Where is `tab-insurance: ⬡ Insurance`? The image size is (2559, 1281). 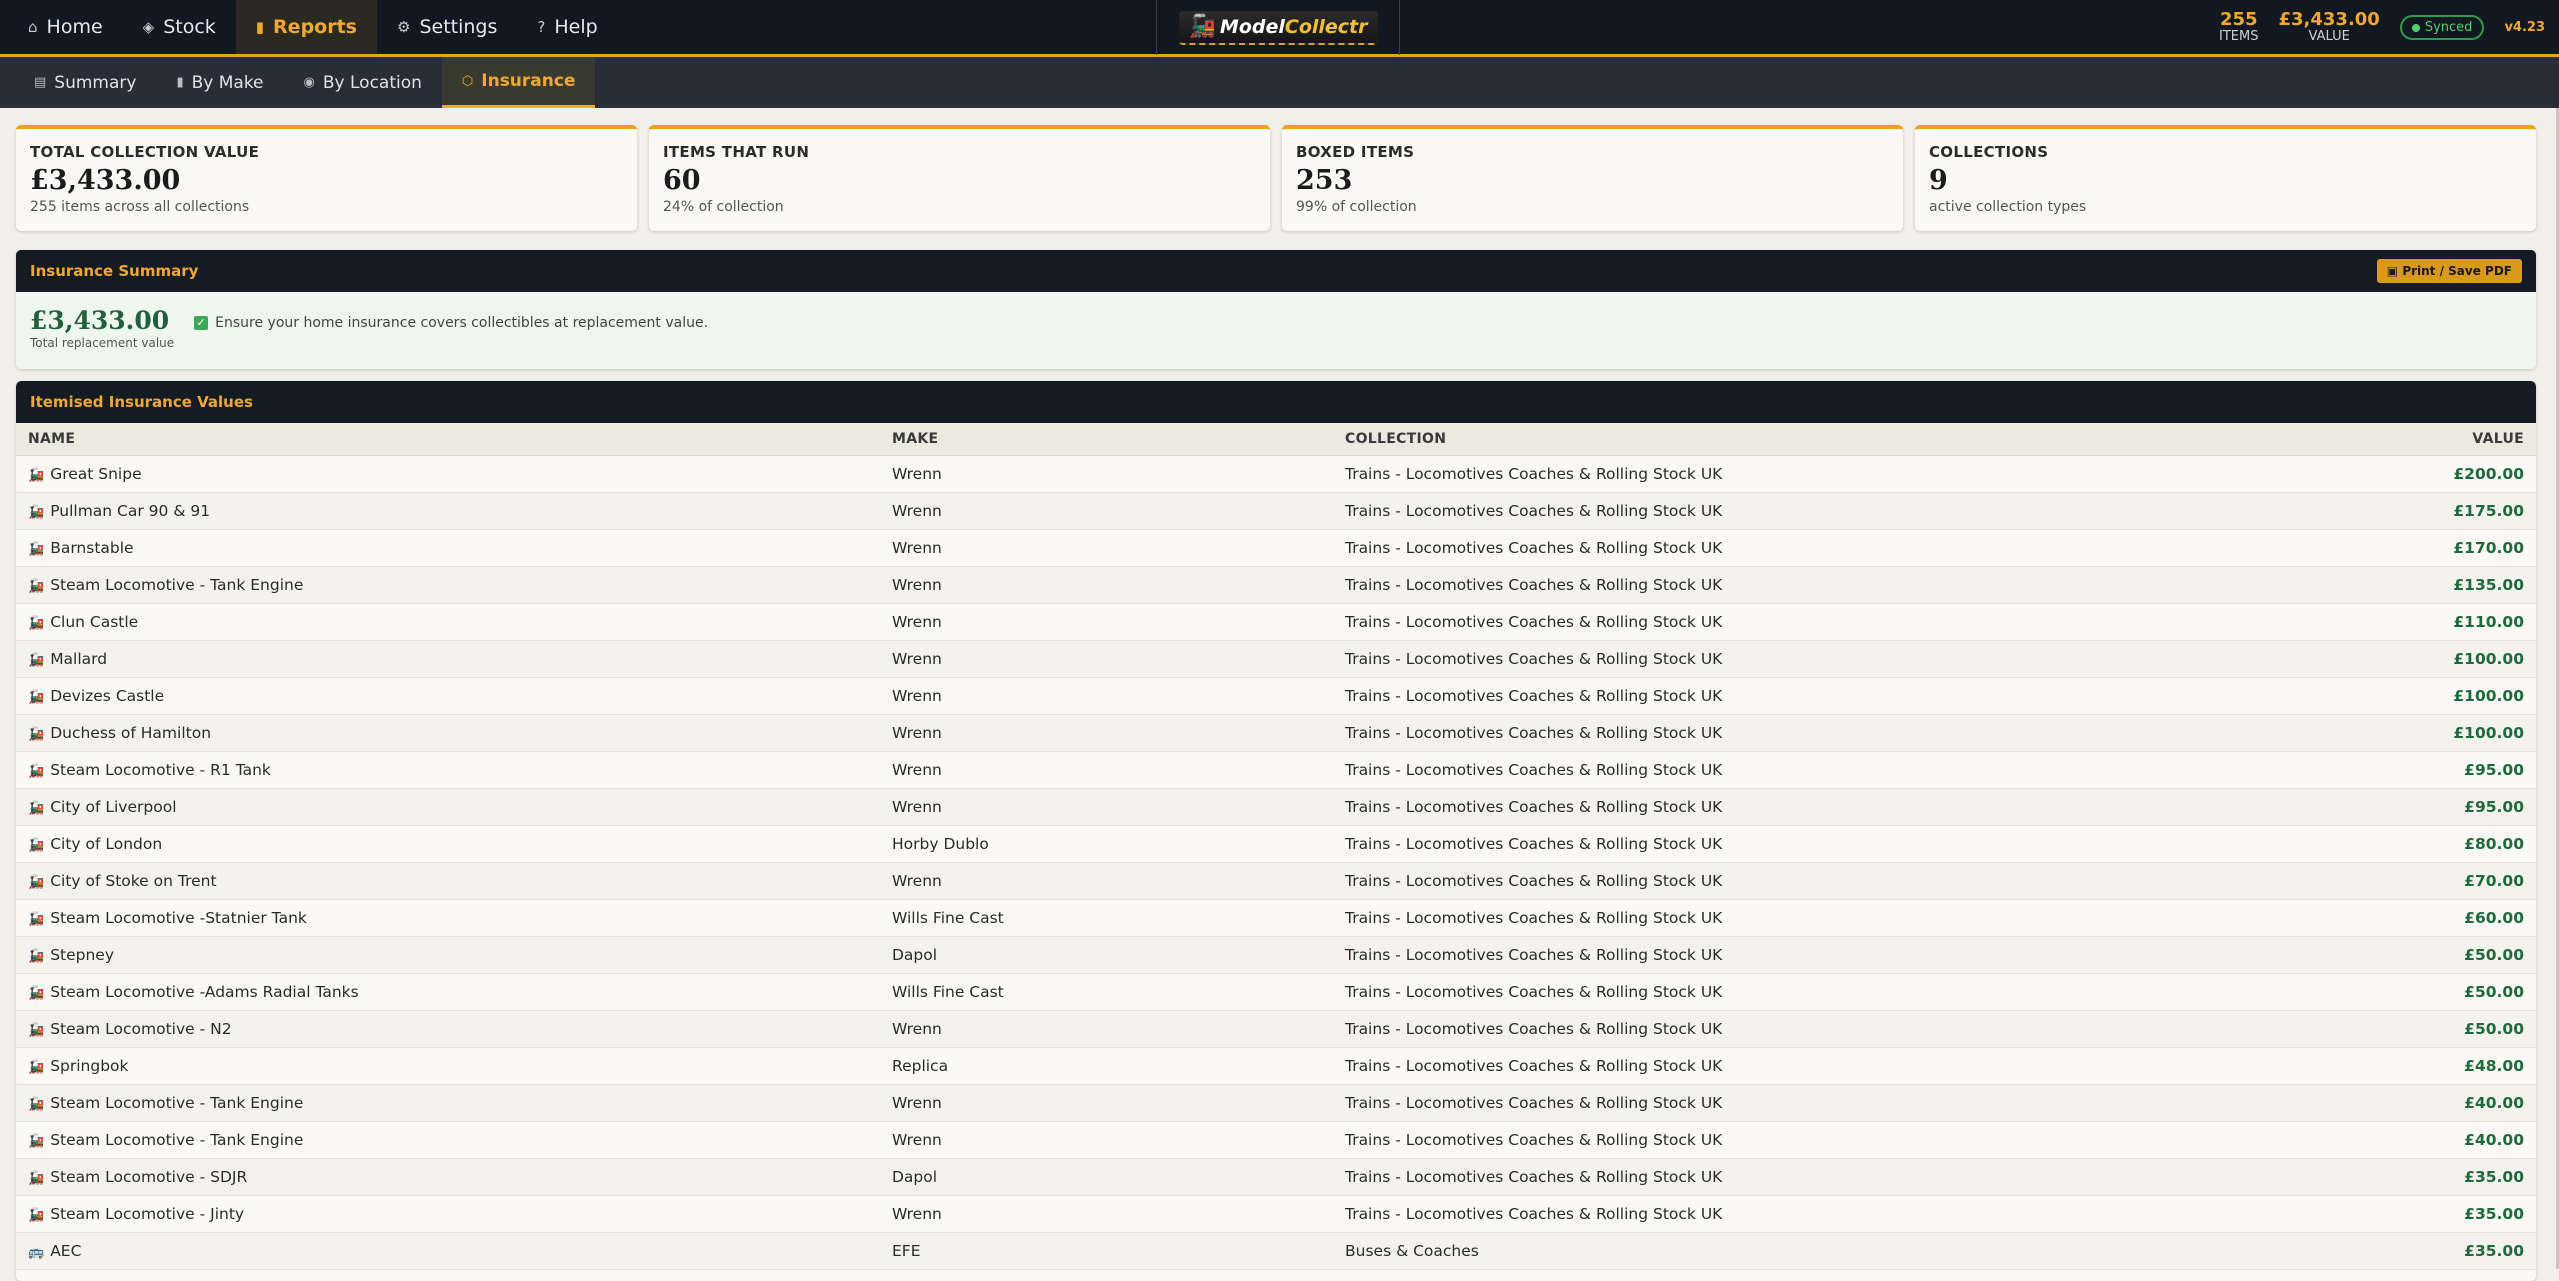 tab-insurance: ⬡ Insurance is located at coordinates (518, 82).